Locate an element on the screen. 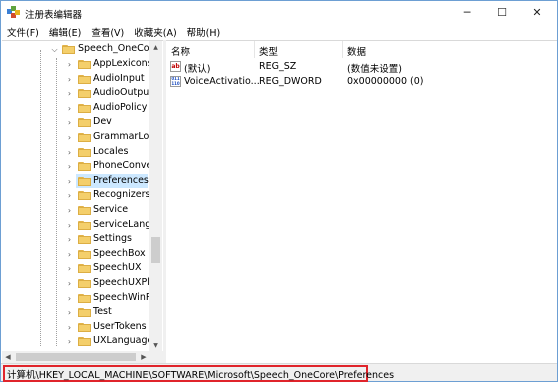  tree-node-label: SpeechUXPlu is located at coordinates (121, 282).